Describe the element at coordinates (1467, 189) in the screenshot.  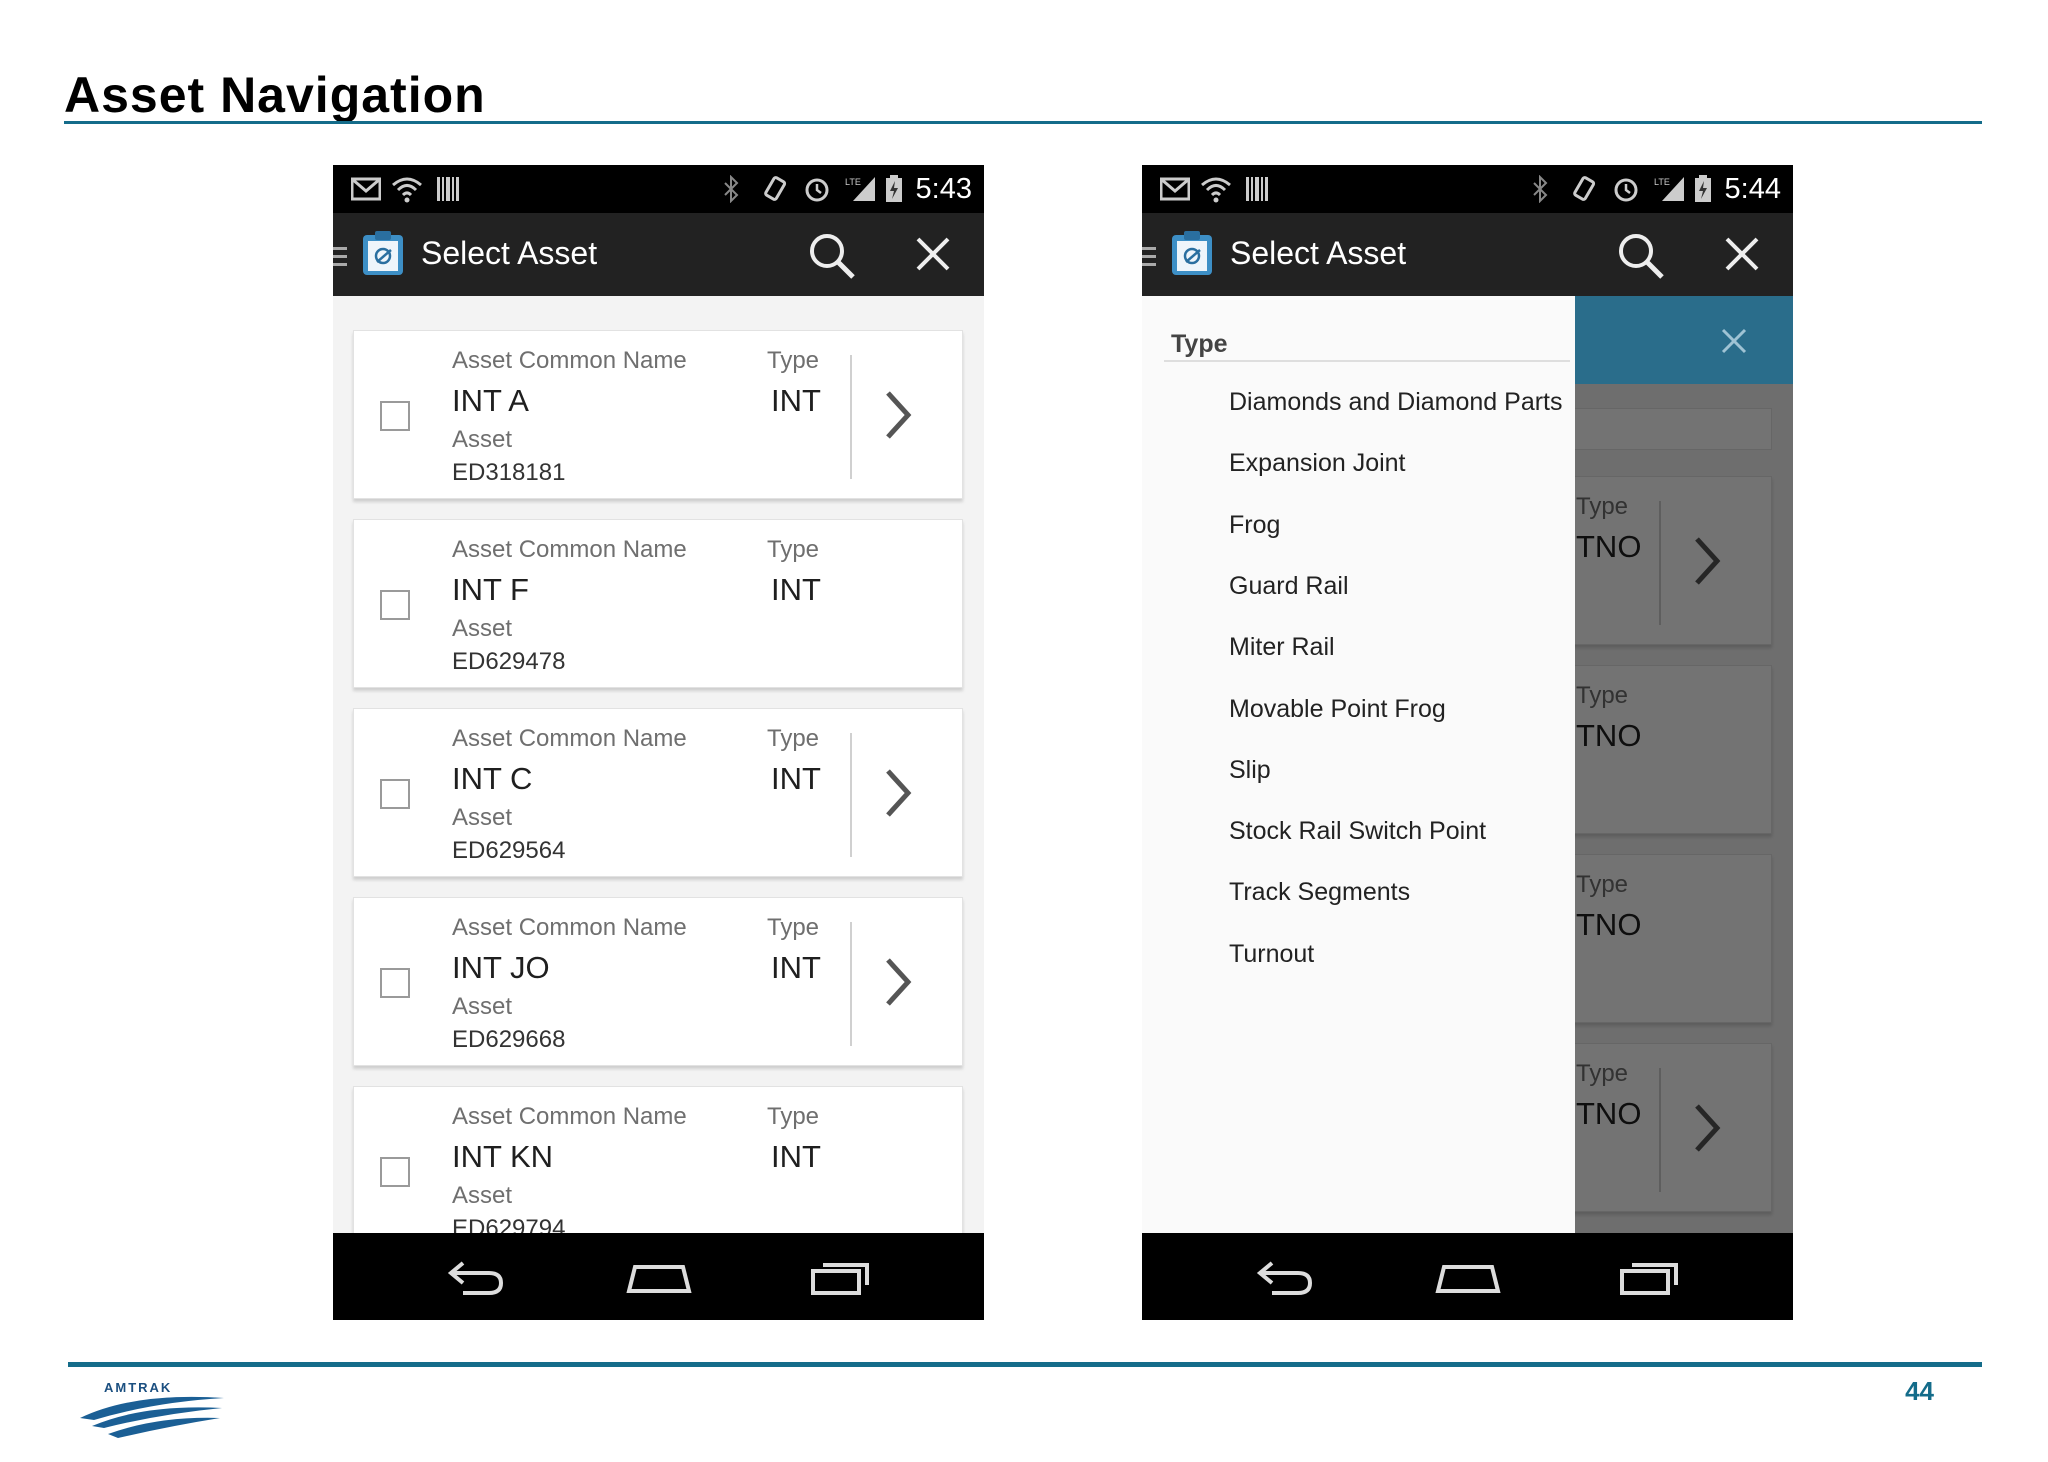
I see `status-bar: LTE 5:44` at that location.